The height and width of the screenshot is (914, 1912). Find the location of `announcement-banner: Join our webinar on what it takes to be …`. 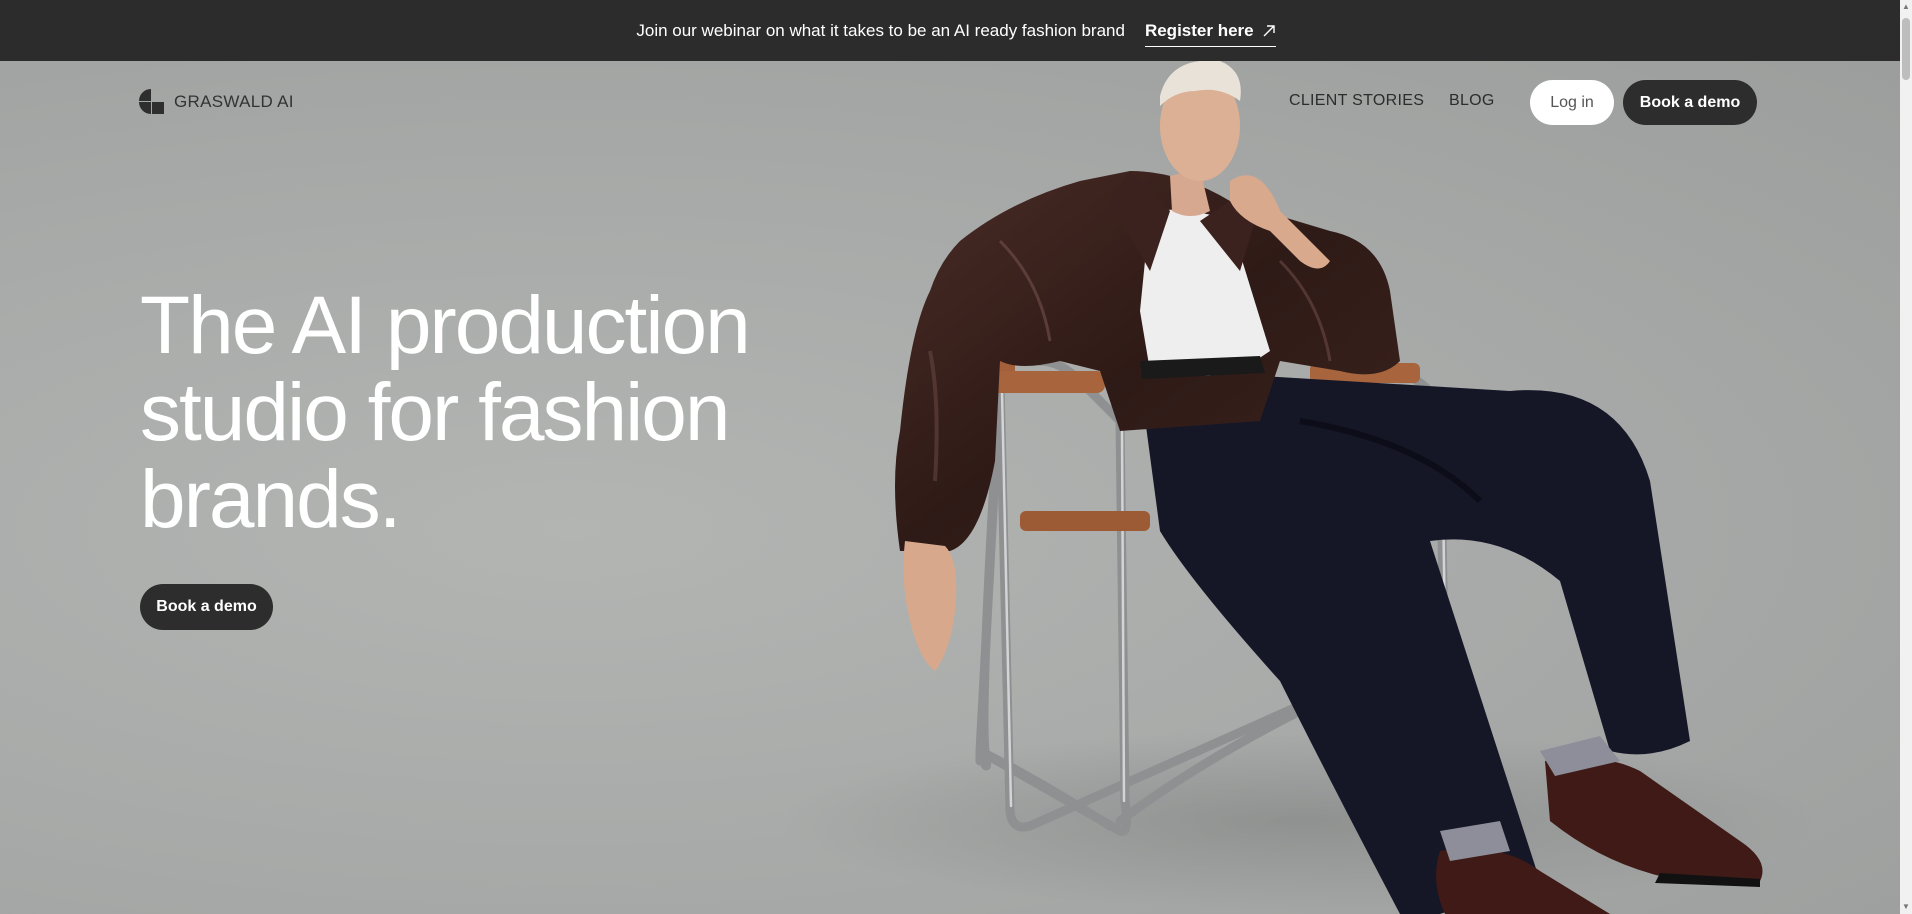

announcement-banner: Join our webinar on what it takes to be … is located at coordinates (956, 30).